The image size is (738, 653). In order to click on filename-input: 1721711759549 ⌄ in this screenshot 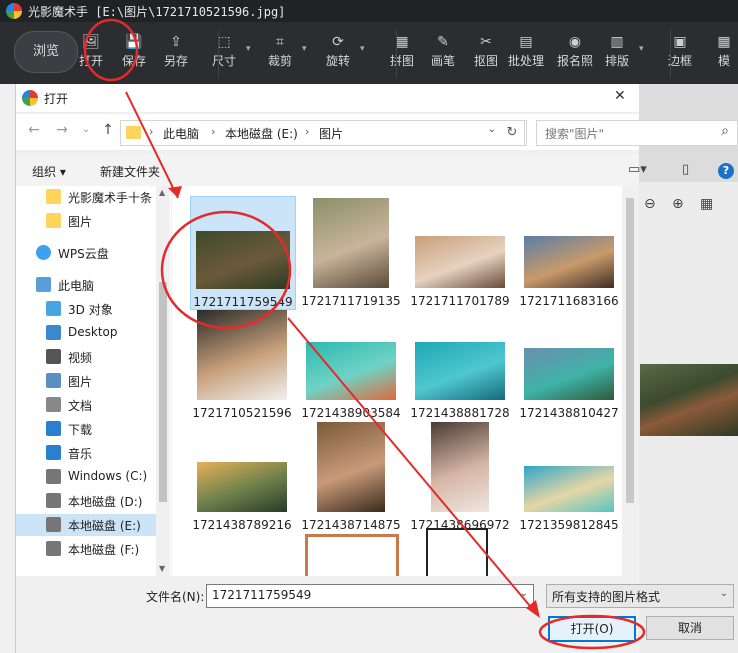, I will do `click(370, 596)`.